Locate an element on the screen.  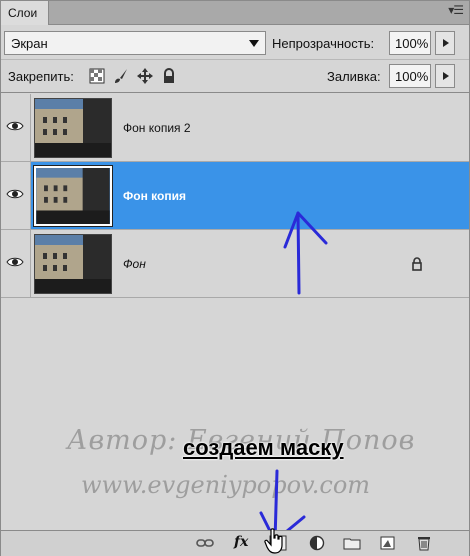
adjustment-layer-icon is located at coordinates (317, 543).